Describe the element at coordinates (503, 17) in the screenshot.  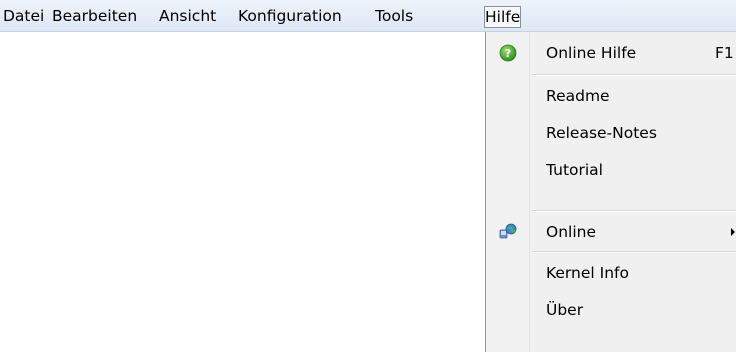
I see `menu-hilfe: Hilfe` at that location.